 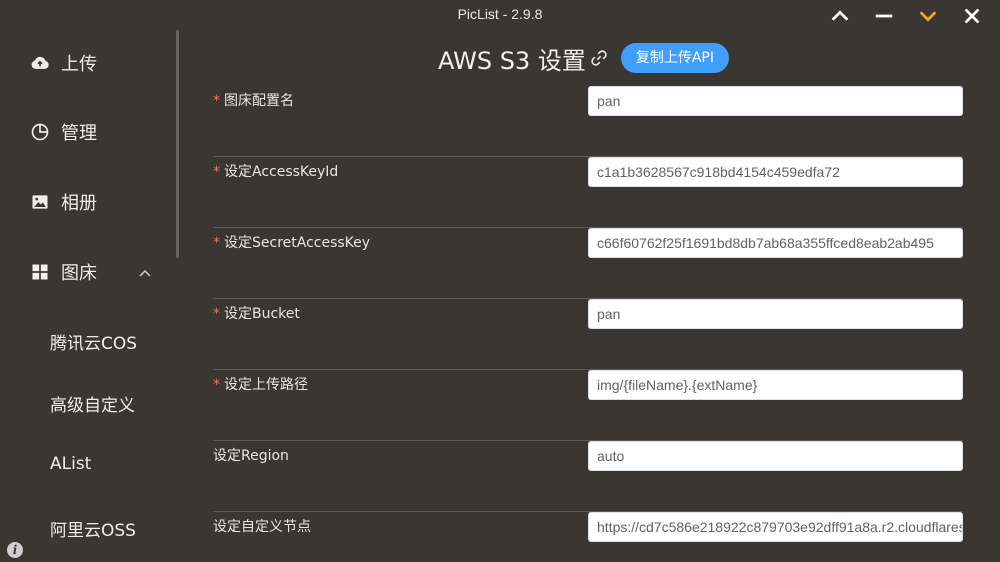 What do you see at coordinates (79, 64) in the screenshot?
I see `sidebar-item-label: 上传` at bounding box center [79, 64].